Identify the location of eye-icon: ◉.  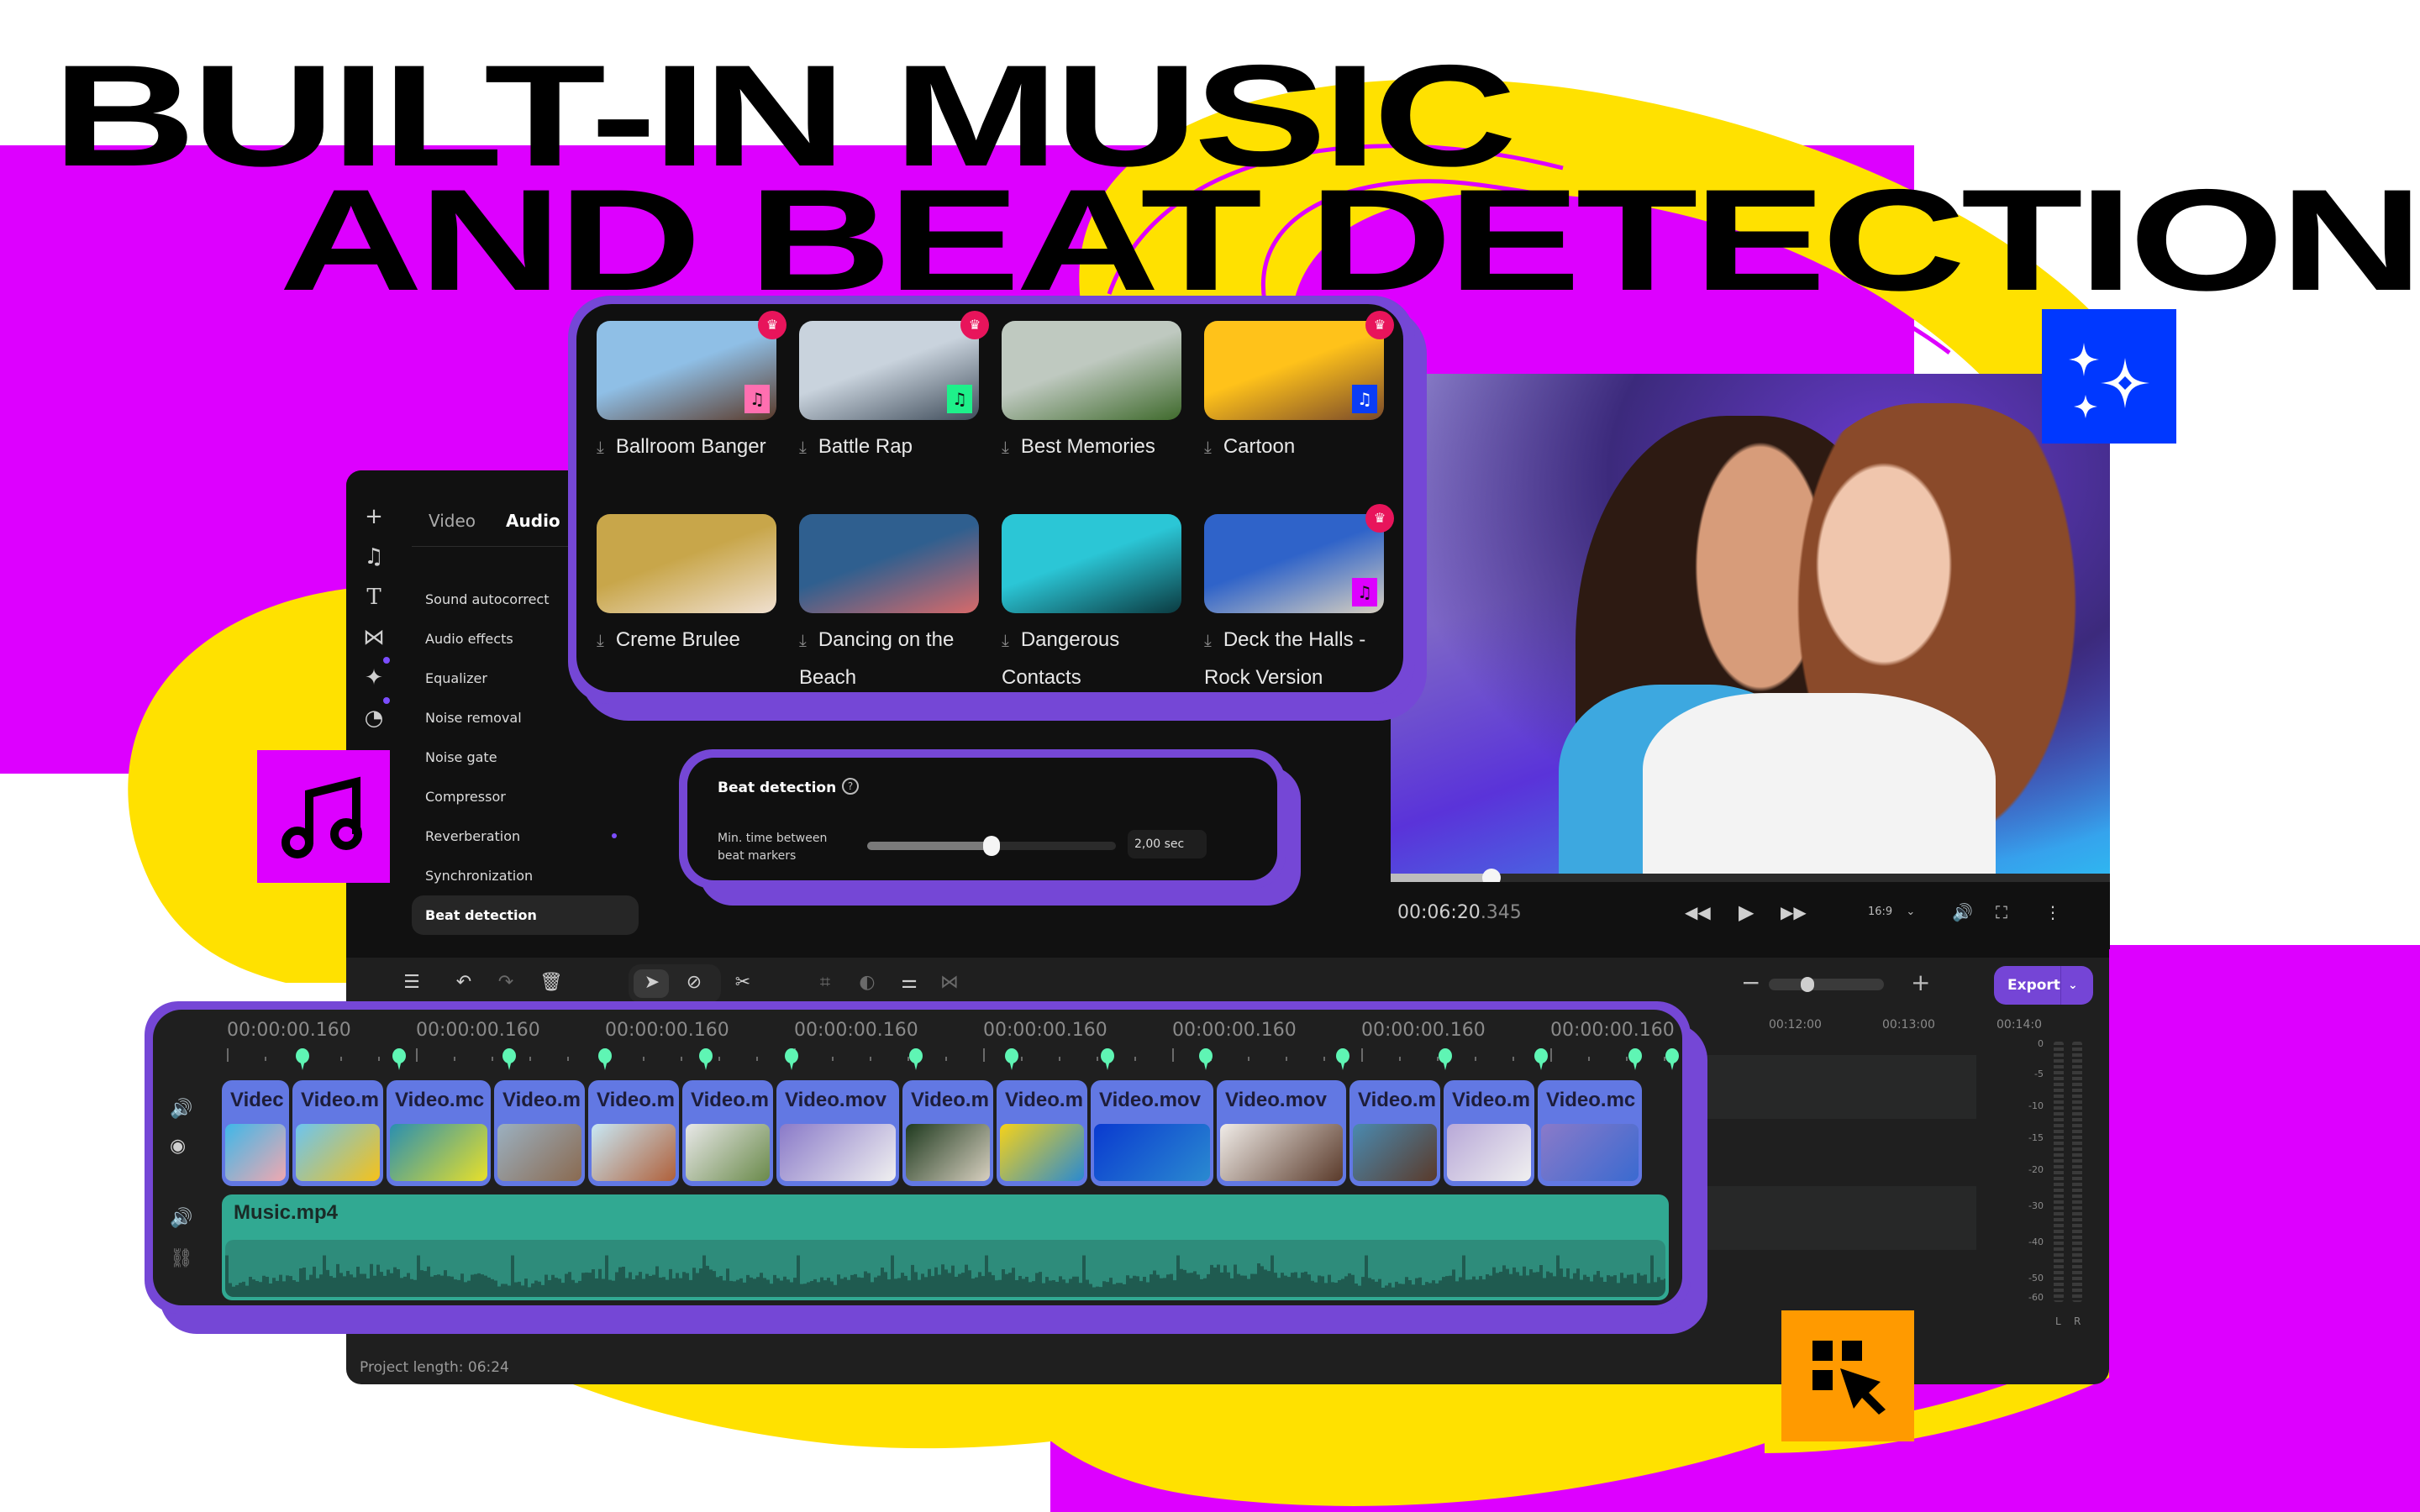
(178, 1146).